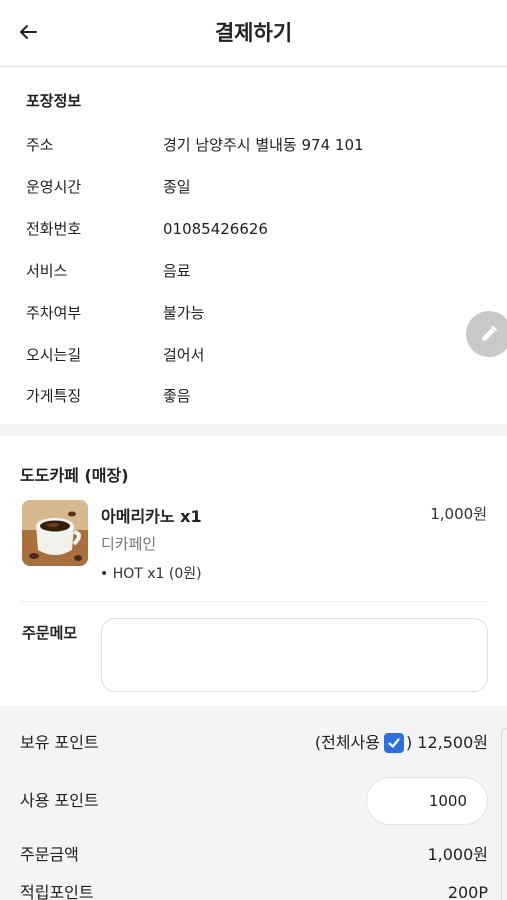  What do you see at coordinates (294, 655) in the screenshot?
I see `order-memo-input` at bounding box center [294, 655].